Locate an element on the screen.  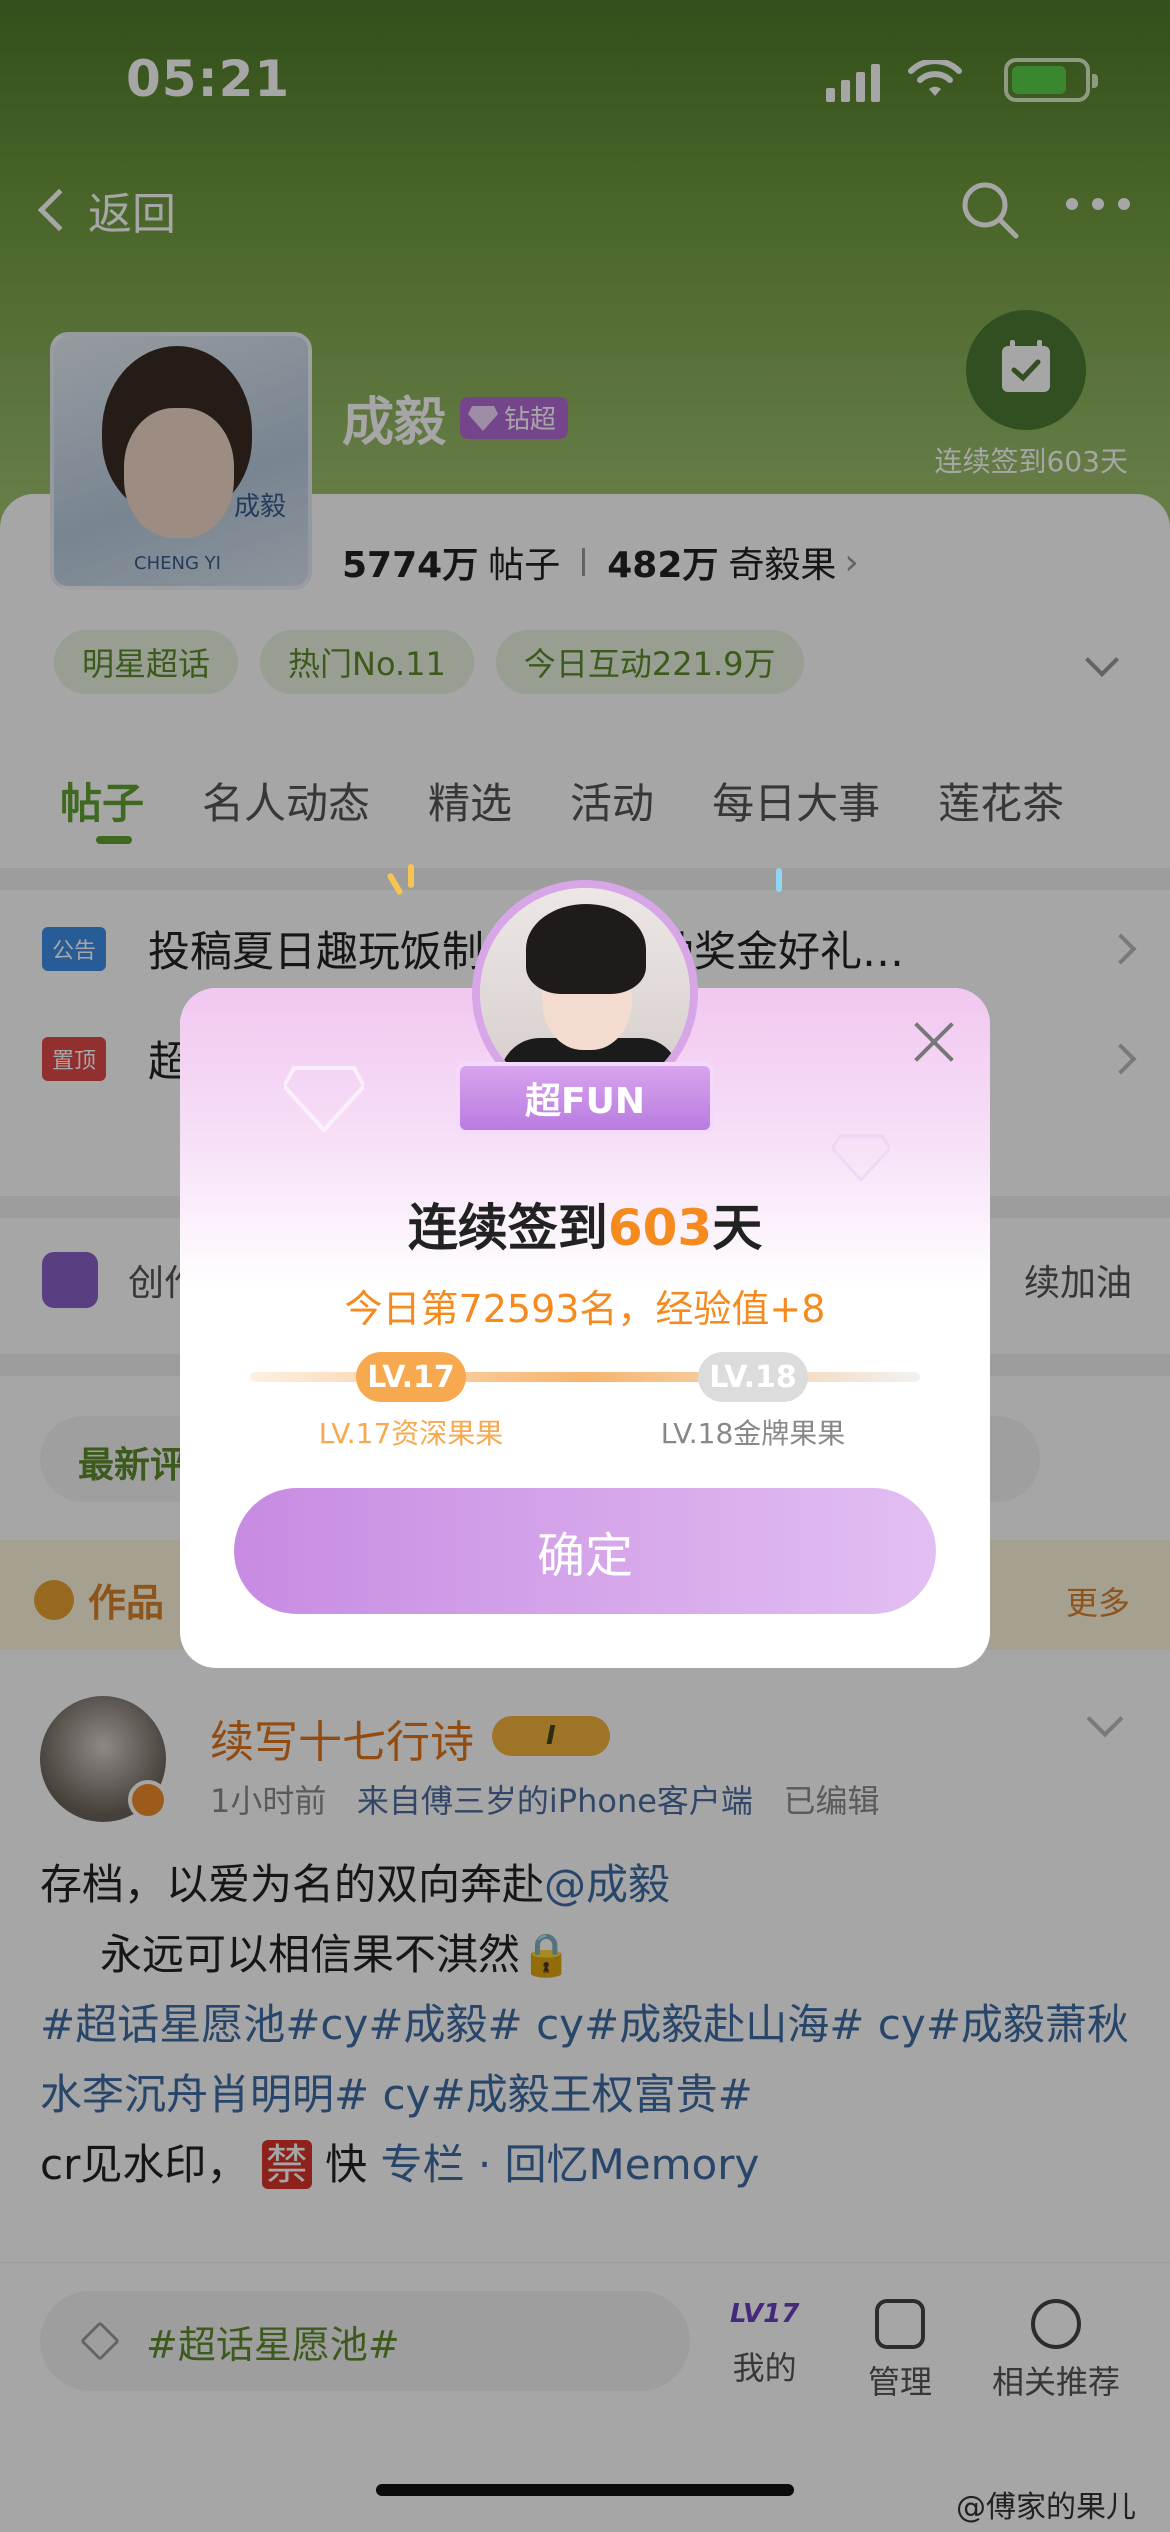
level-current-pill: LV.17 is located at coordinates (411, 1377).